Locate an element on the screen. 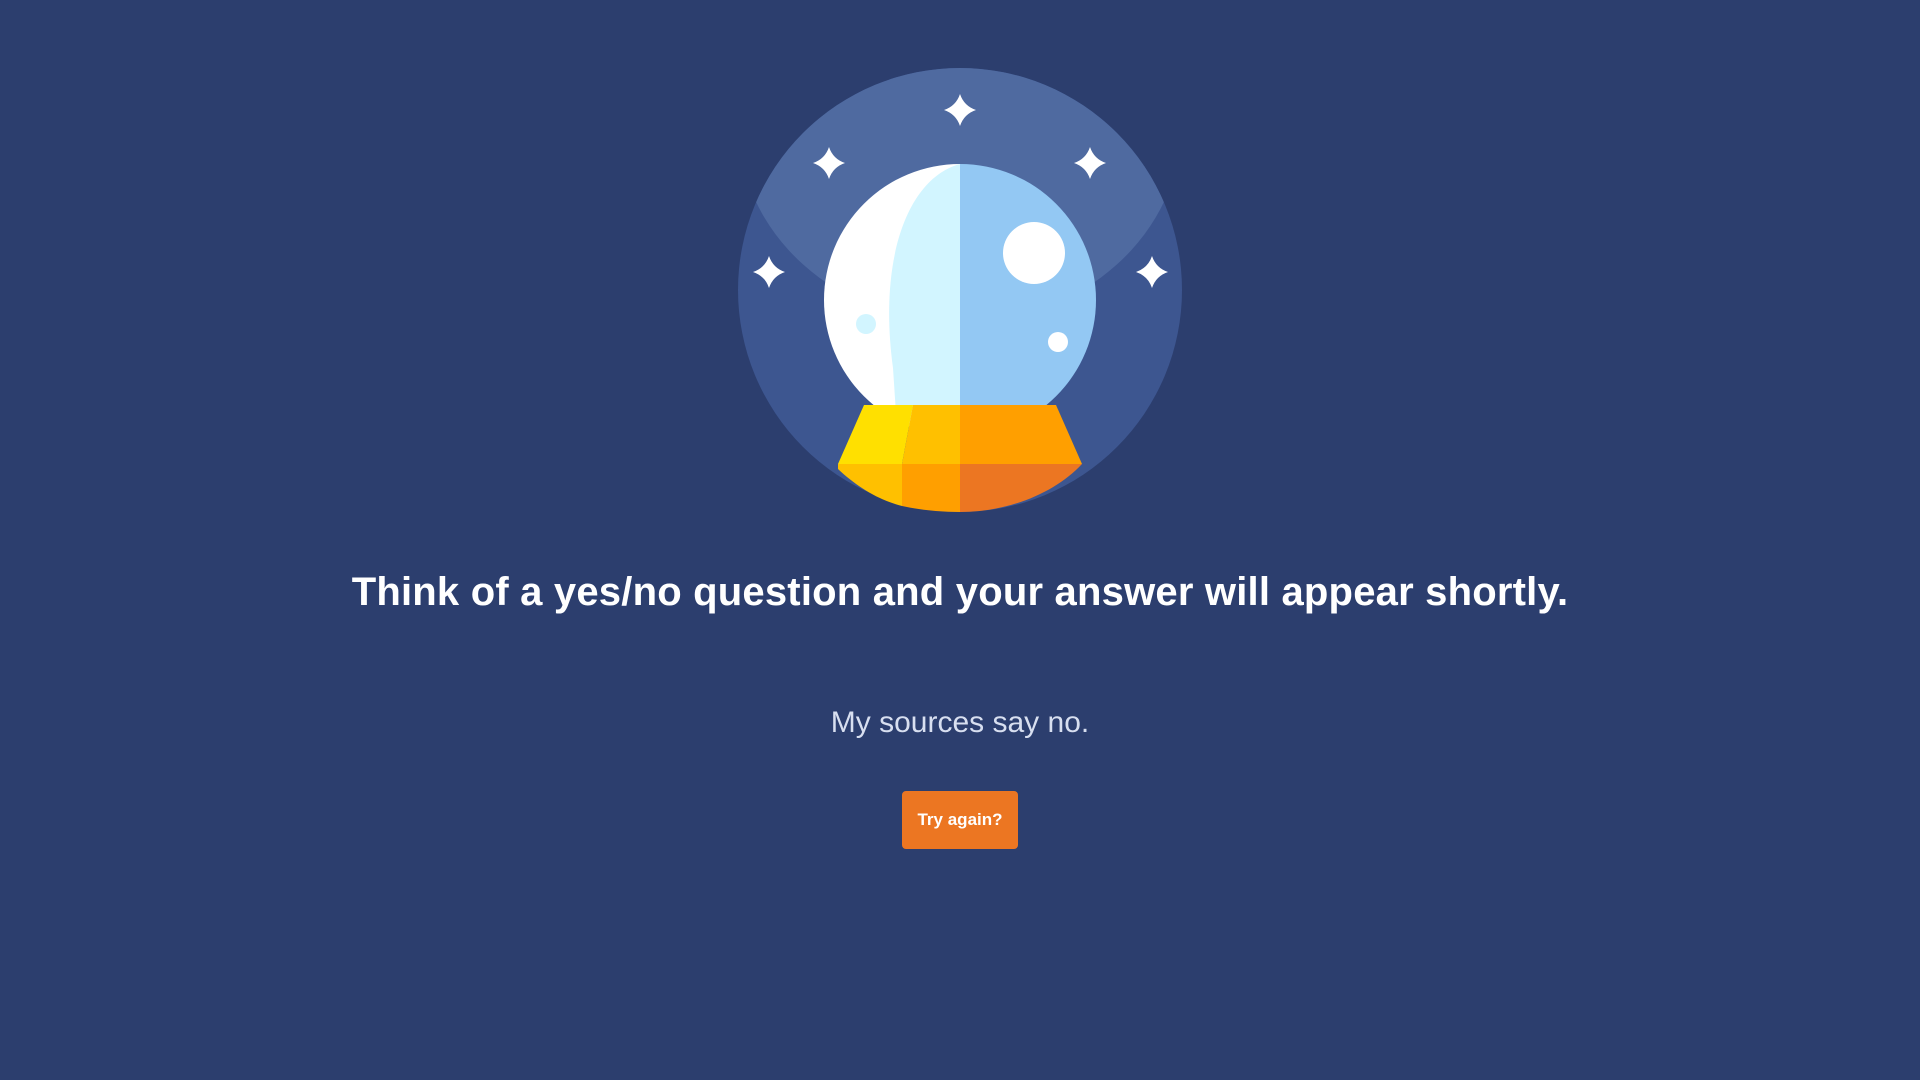 This screenshot has width=1920, height=1080. try-again-button: Try again? is located at coordinates (960, 820).